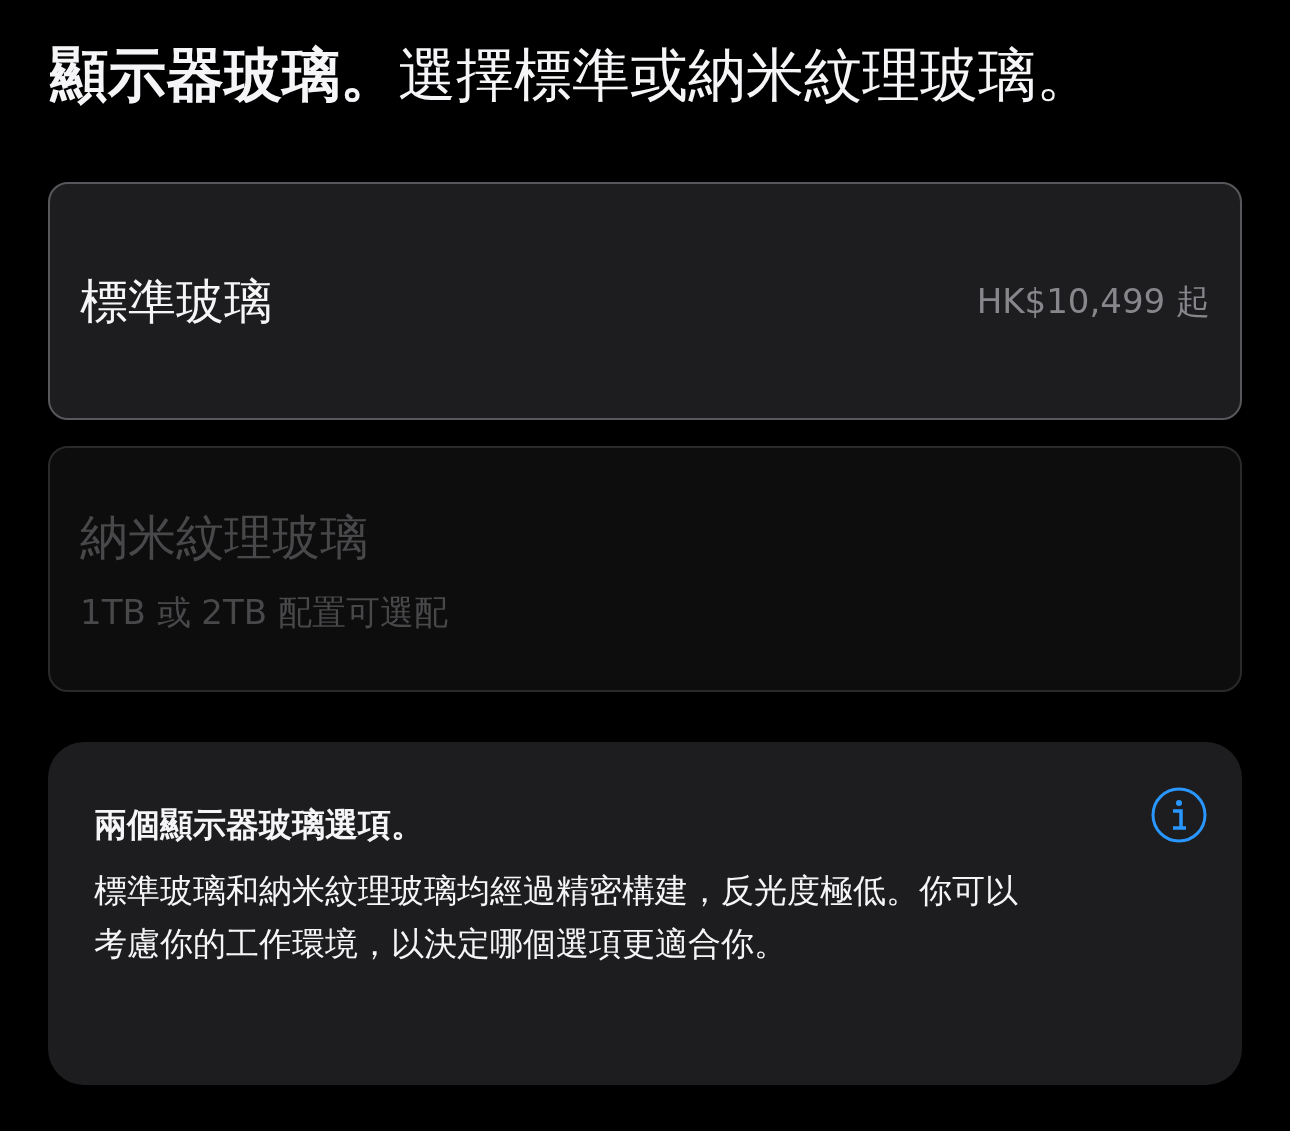  Describe the element at coordinates (556, 917) in the screenshot. I see `info-text: 標準玻璃和納米紋理玻璃均經過精密構建，反光度極低。你可以考慮你的工作環境，以決定哪個選項更適合你。` at that location.